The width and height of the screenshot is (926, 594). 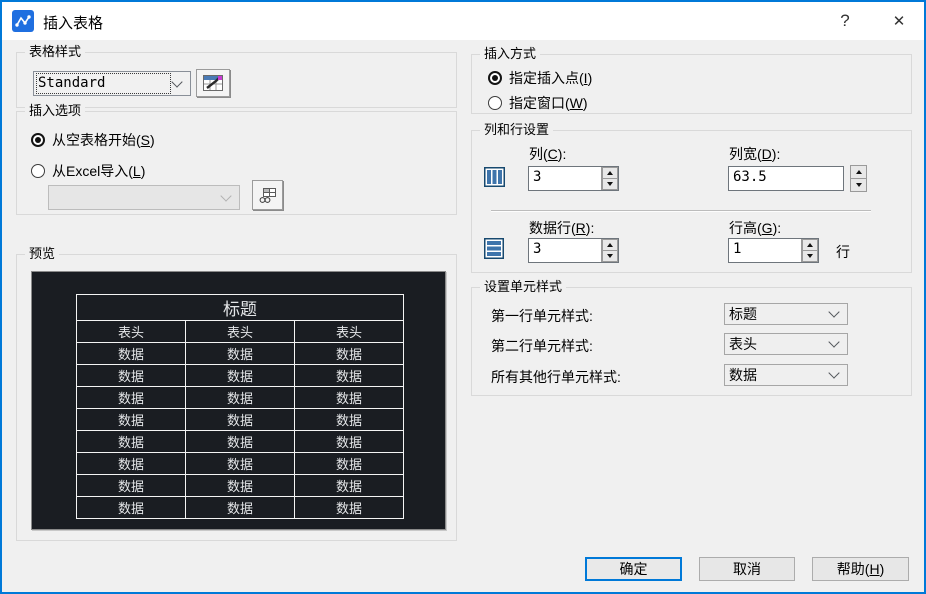 I want to click on group-insert-options: 插入选项 从空表格开始(S) 从Excel导入(L), so click(x=236, y=159).